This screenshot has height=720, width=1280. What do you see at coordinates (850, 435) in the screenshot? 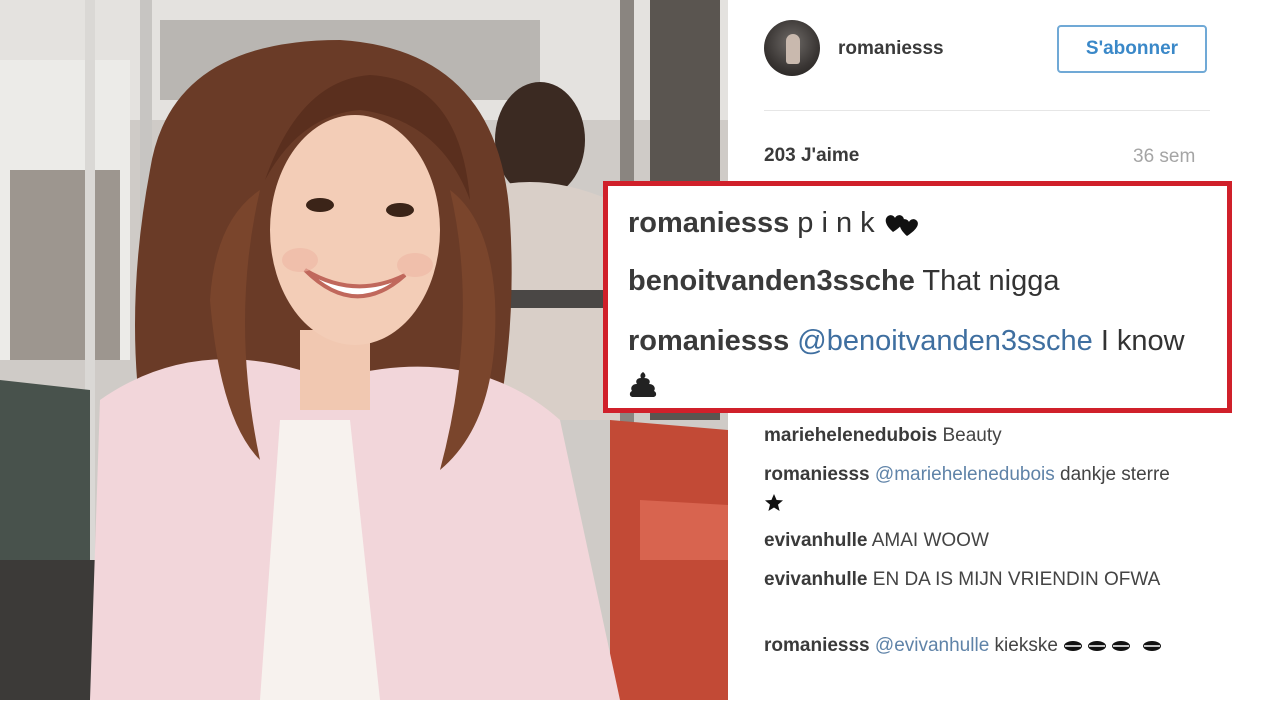
I see `comment-username: mariehelenedubois` at bounding box center [850, 435].